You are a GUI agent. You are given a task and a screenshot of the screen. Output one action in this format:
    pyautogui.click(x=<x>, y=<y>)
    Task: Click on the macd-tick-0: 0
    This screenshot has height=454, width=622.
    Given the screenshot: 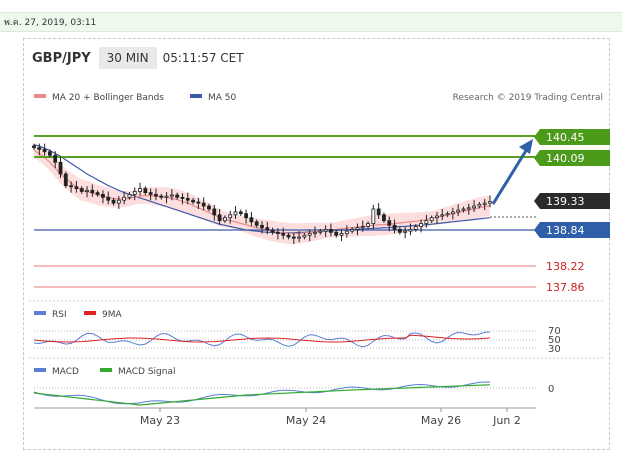 What is the action you would take?
    pyautogui.click(x=551, y=389)
    